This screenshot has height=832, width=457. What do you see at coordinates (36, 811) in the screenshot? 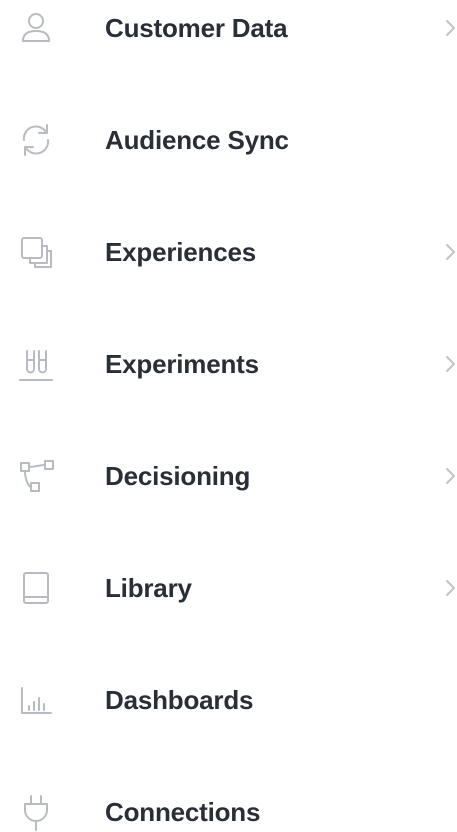
I see `plug-icon` at bounding box center [36, 811].